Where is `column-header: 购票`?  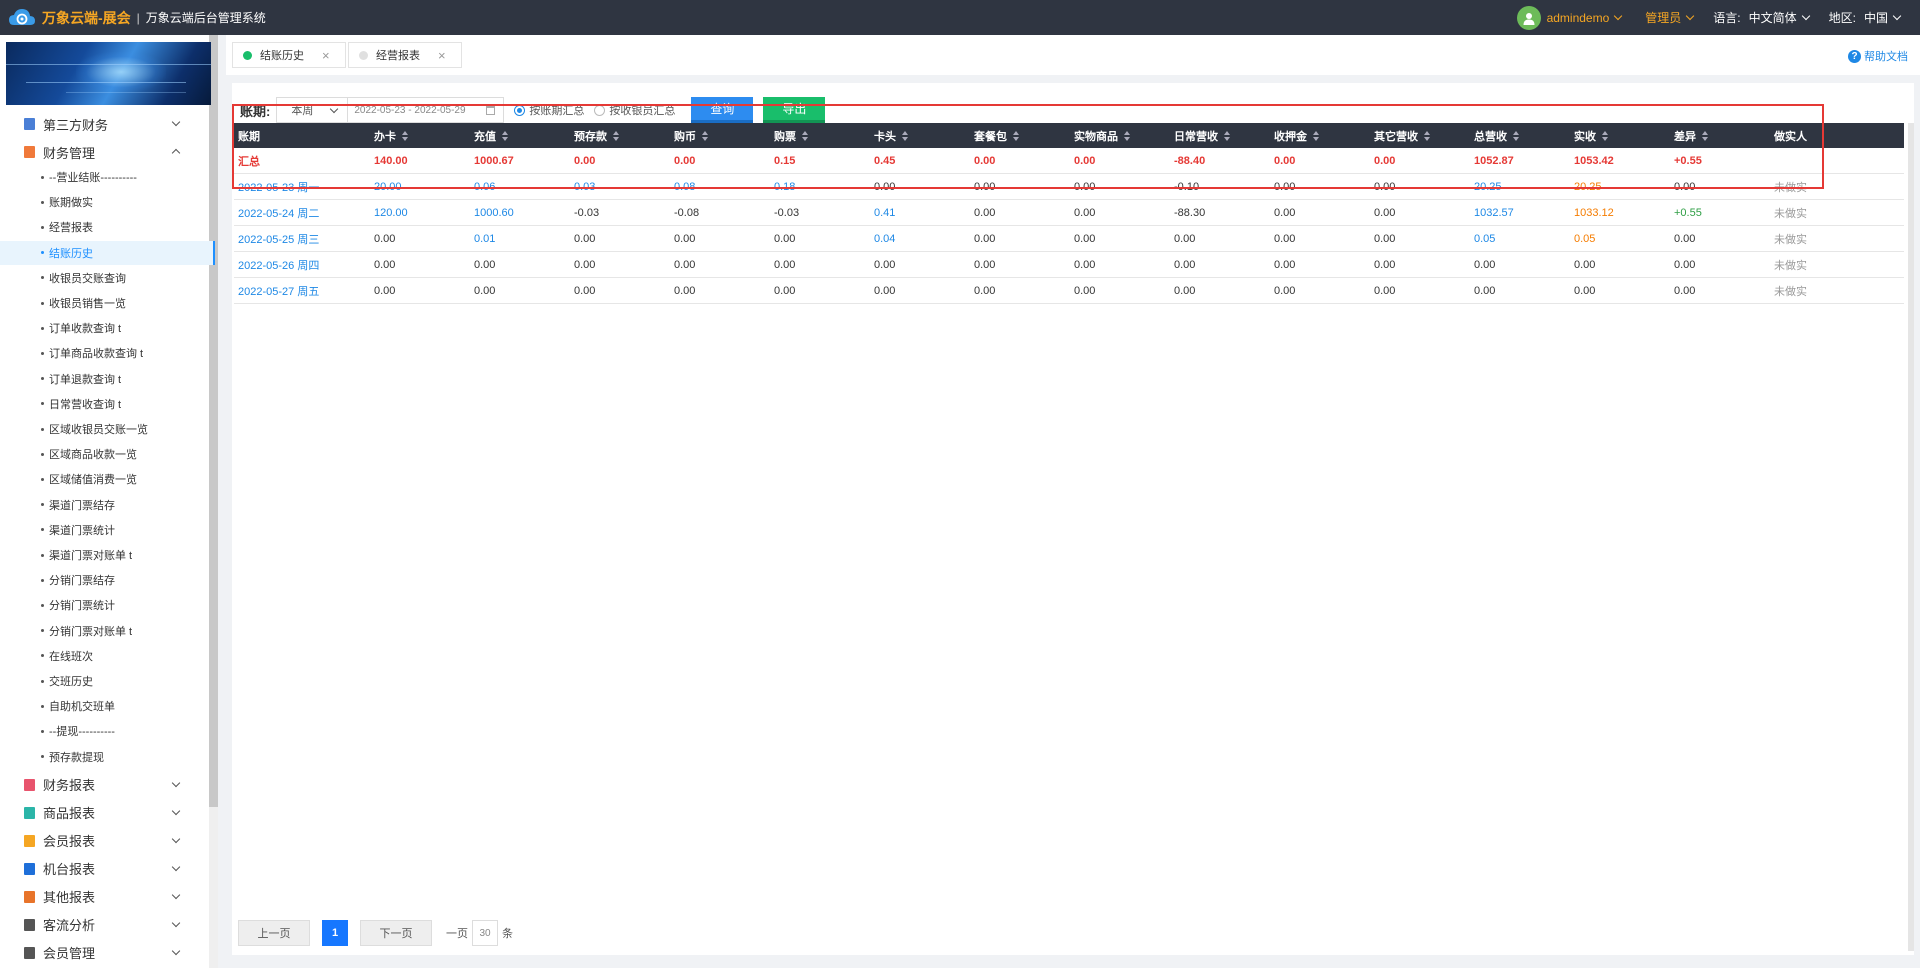
column-header: 购票 is located at coordinates (818, 136).